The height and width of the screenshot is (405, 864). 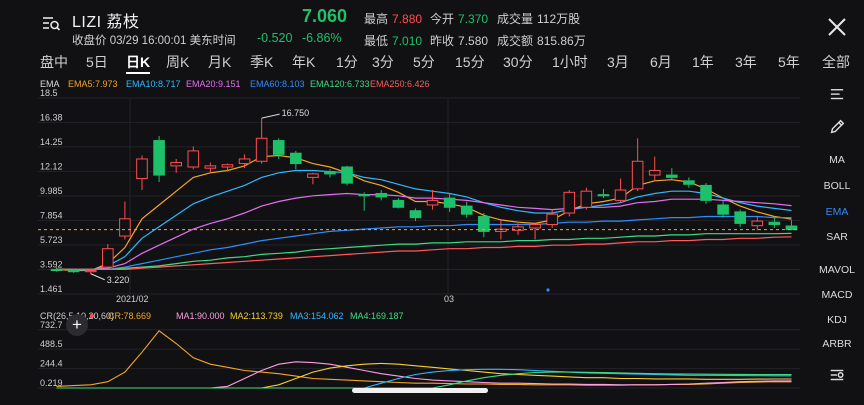 I want to click on stat-volume: 成交量 112万股, so click(x=538, y=18).